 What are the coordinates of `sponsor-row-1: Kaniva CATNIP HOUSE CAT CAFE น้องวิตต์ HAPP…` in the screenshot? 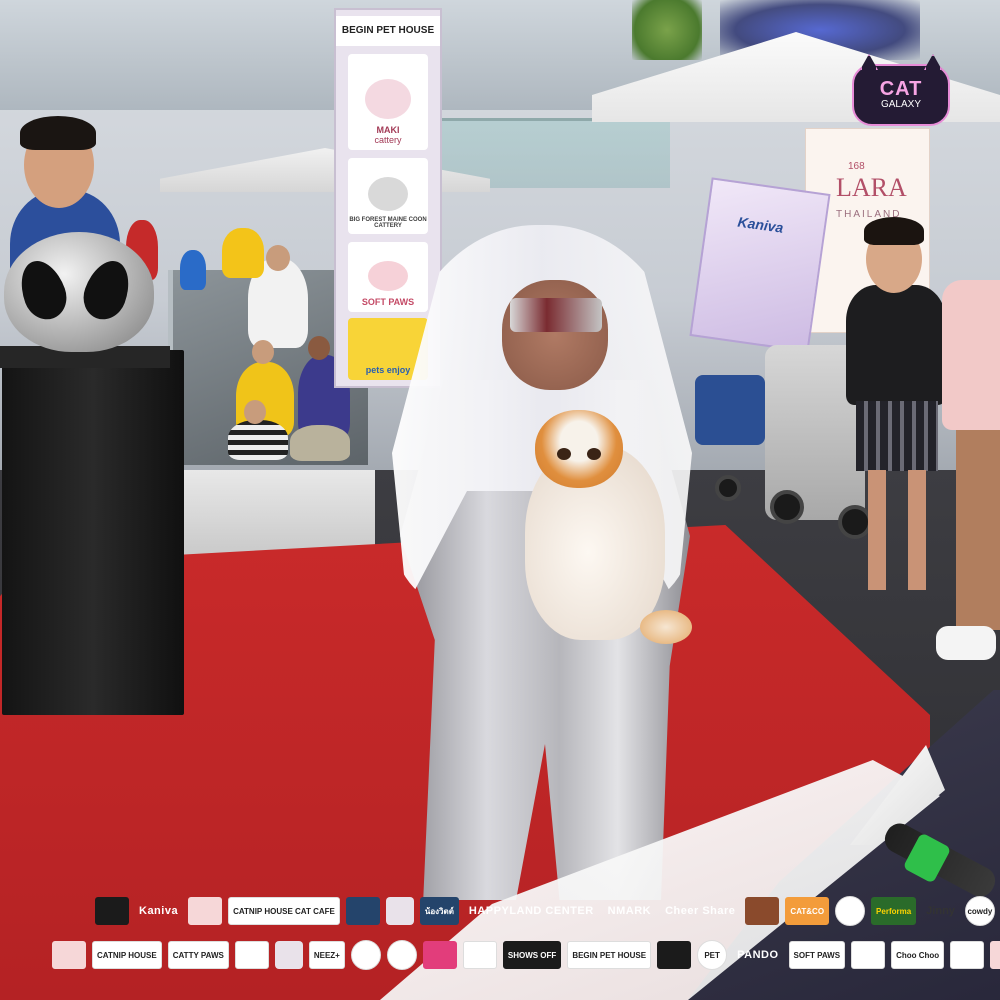 It's located at (545, 911).